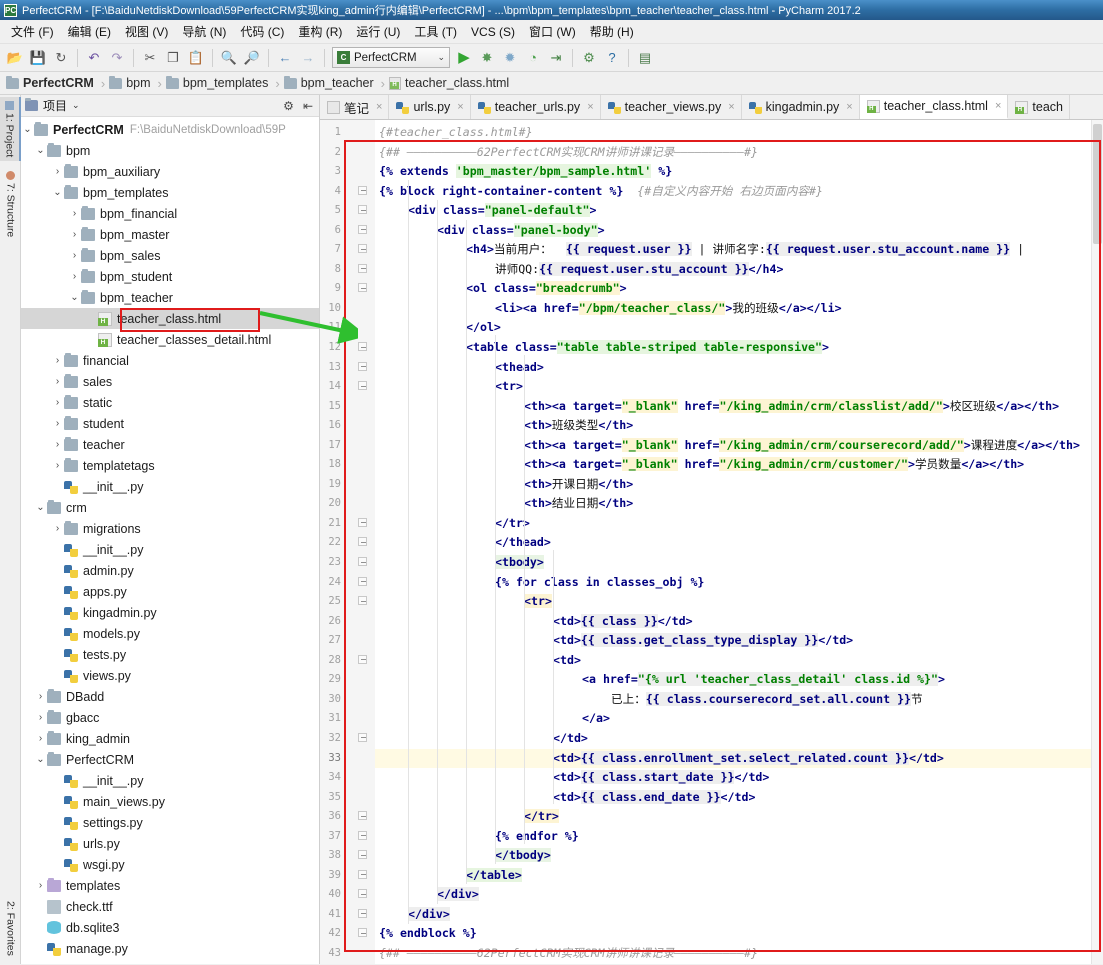  I want to click on menu-run: 运行 (U), so click(378, 31).